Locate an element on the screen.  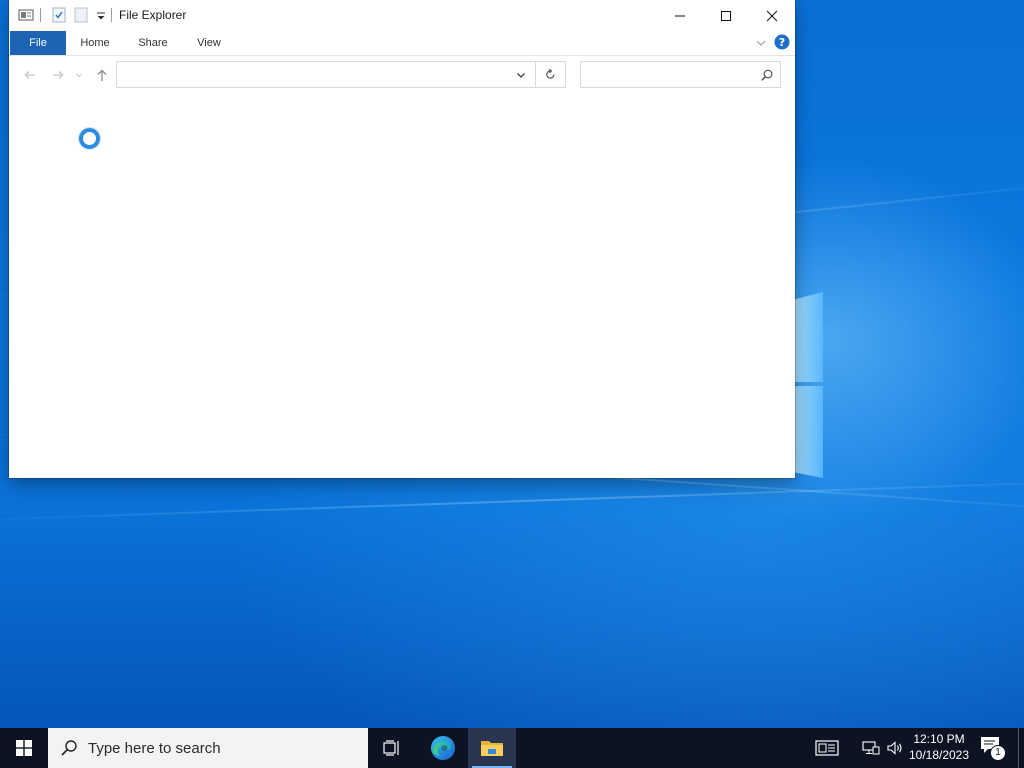
help-icon: ? is located at coordinates (782, 42).